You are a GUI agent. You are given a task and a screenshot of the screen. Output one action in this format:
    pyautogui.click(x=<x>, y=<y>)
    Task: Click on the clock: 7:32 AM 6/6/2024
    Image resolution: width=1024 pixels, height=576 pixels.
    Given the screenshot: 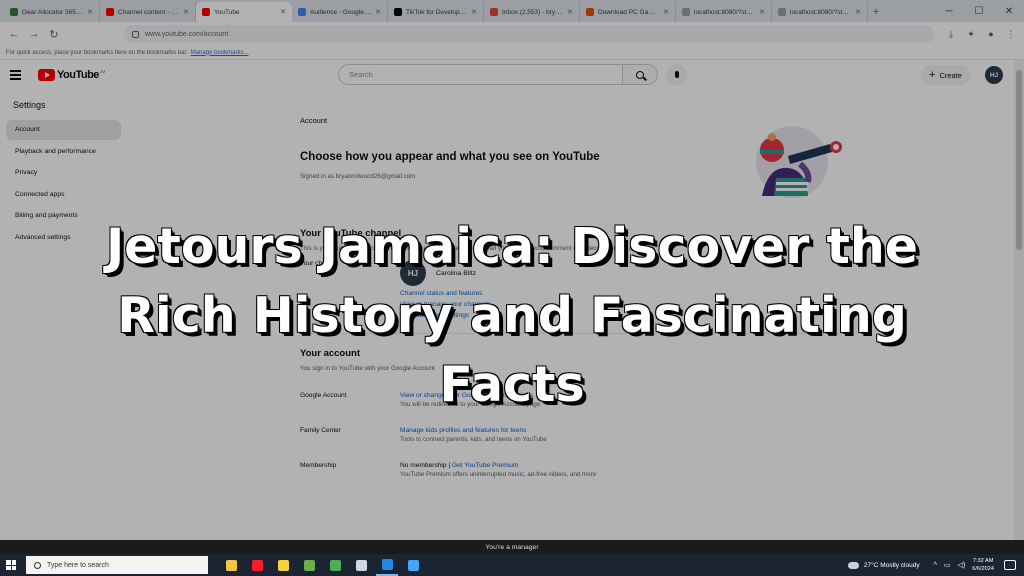 What is the action you would take?
    pyautogui.click(x=983, y=565)
    